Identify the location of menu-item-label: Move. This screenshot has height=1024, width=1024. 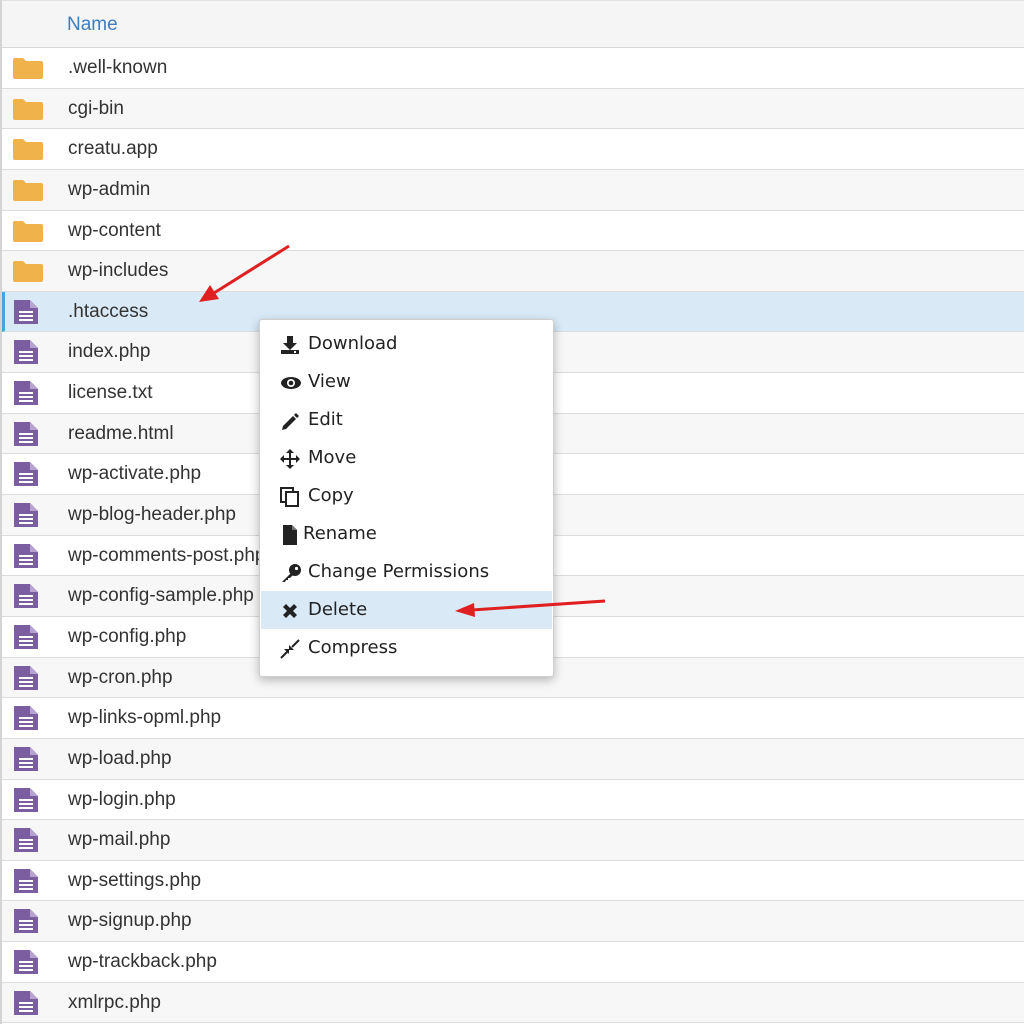
(332, 457).